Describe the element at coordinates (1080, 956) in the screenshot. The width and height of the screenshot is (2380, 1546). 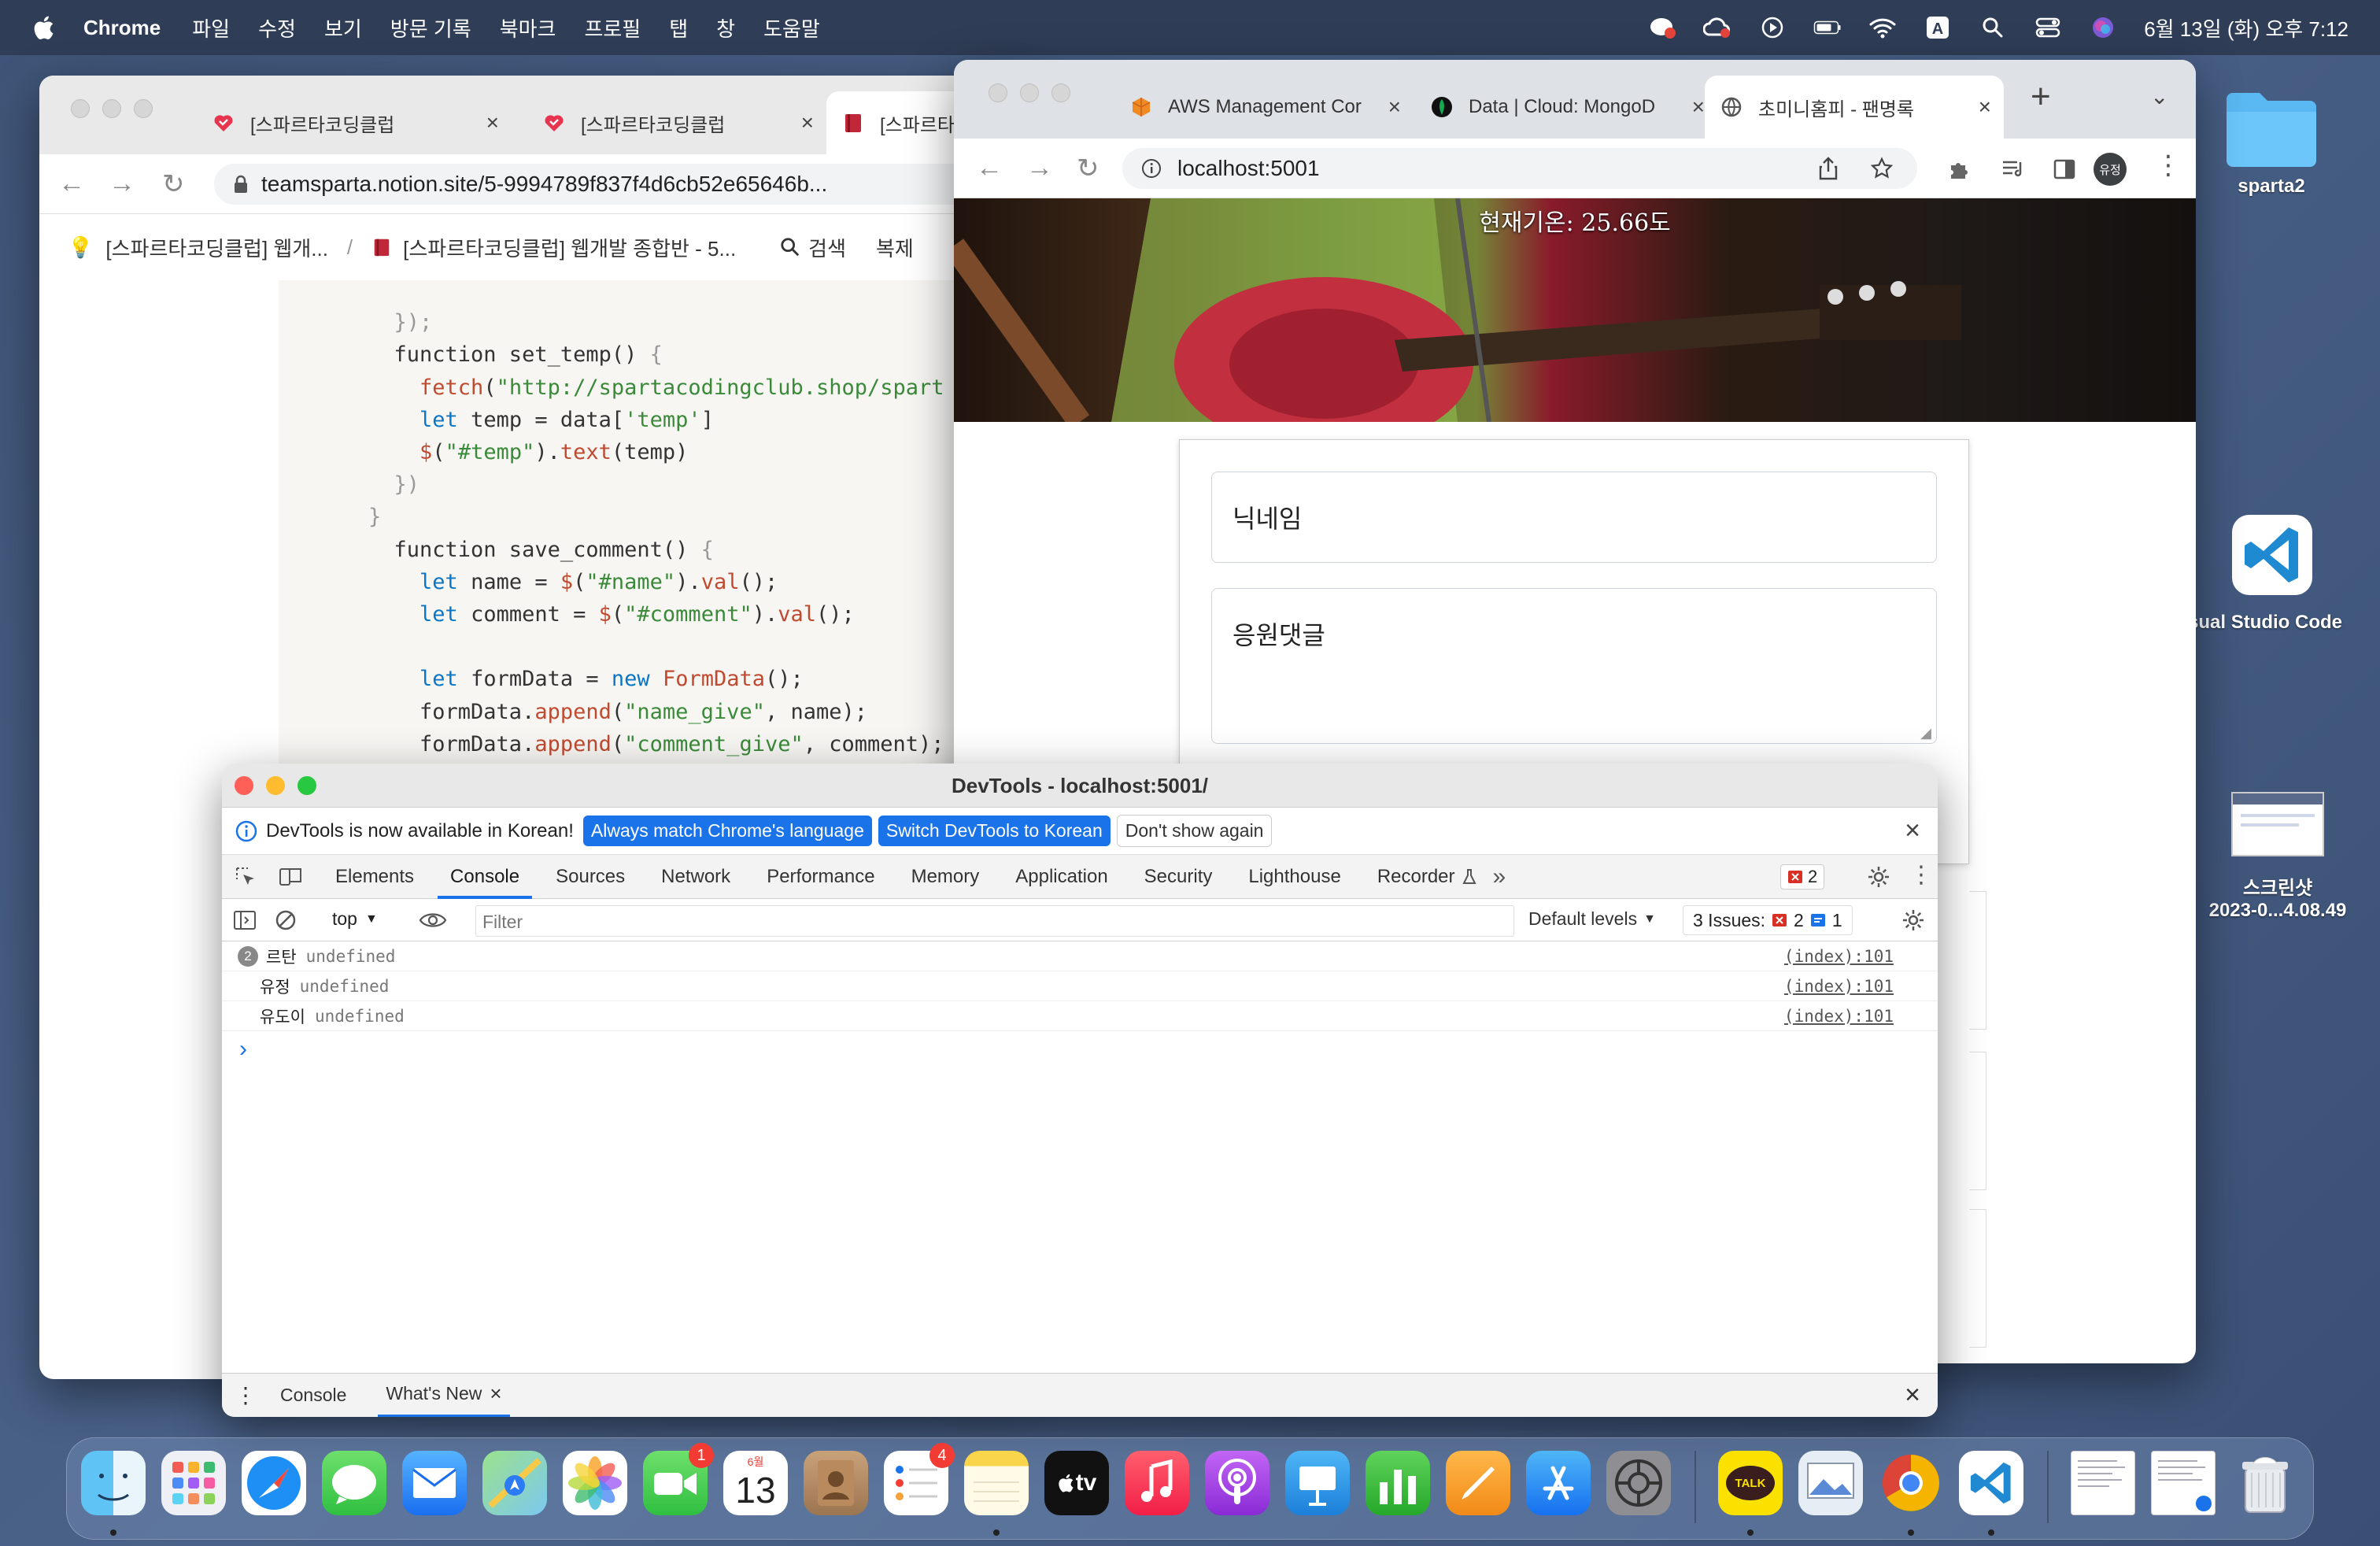
I see `log-row: 2 르탄 undefined (index):101` at that location.